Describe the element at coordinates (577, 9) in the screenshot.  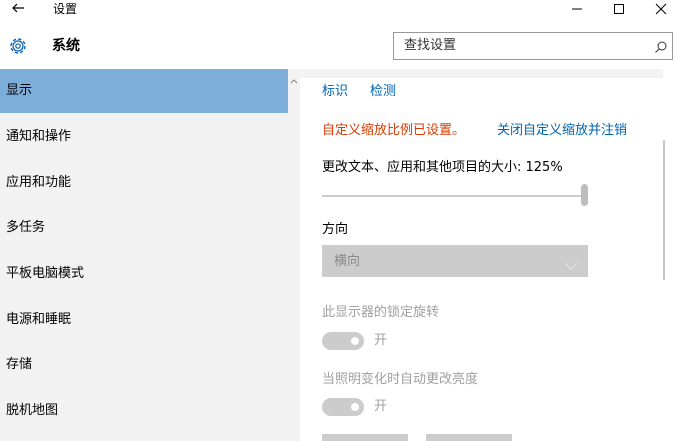
I see `minimize-icon` at that location.